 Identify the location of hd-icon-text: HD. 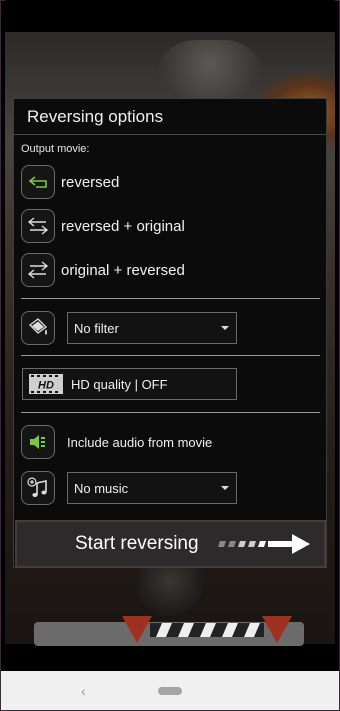
(46, 386).